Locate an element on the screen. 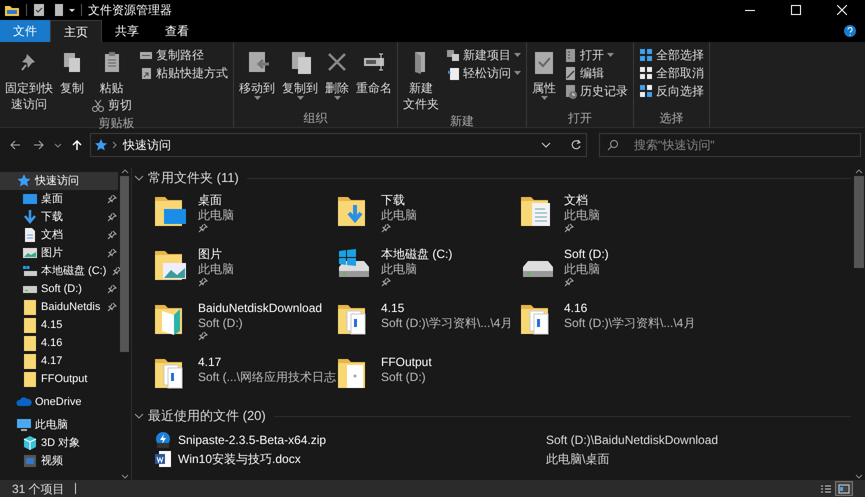 The height and width of the screenshot is (497, 865). folder-tile: 下载 此电脑 is located at coordinates (426, 217).